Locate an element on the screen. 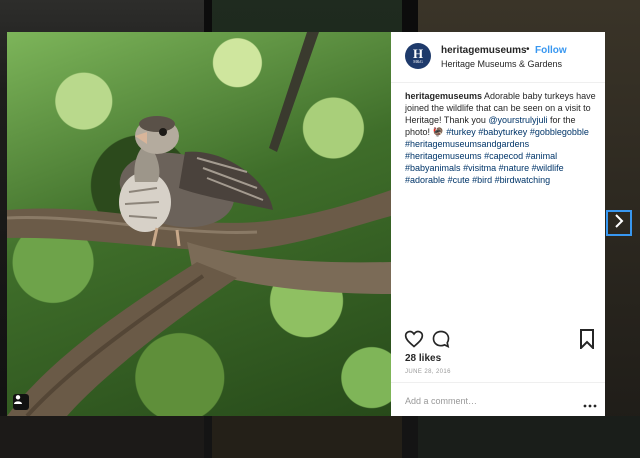 This screenshot has width=640, height=458. mention-link: @yourstrulyjuli is located at coordinates (517, 120).